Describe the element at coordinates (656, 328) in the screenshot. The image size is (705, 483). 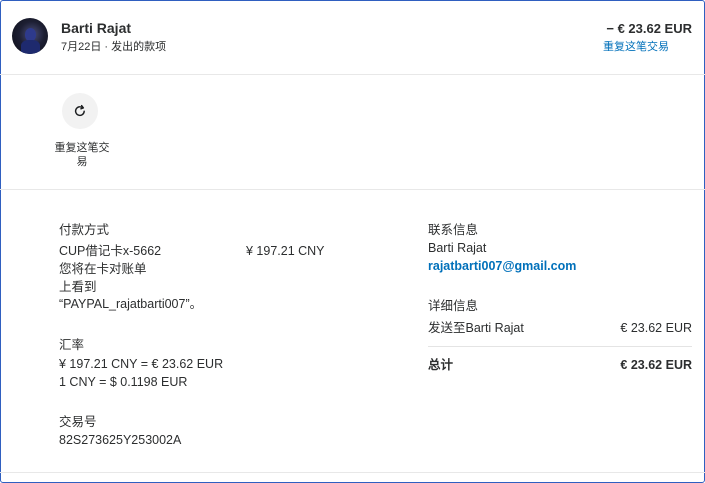
I see `sent-to-amount: € 23.62 EUR` at that location.